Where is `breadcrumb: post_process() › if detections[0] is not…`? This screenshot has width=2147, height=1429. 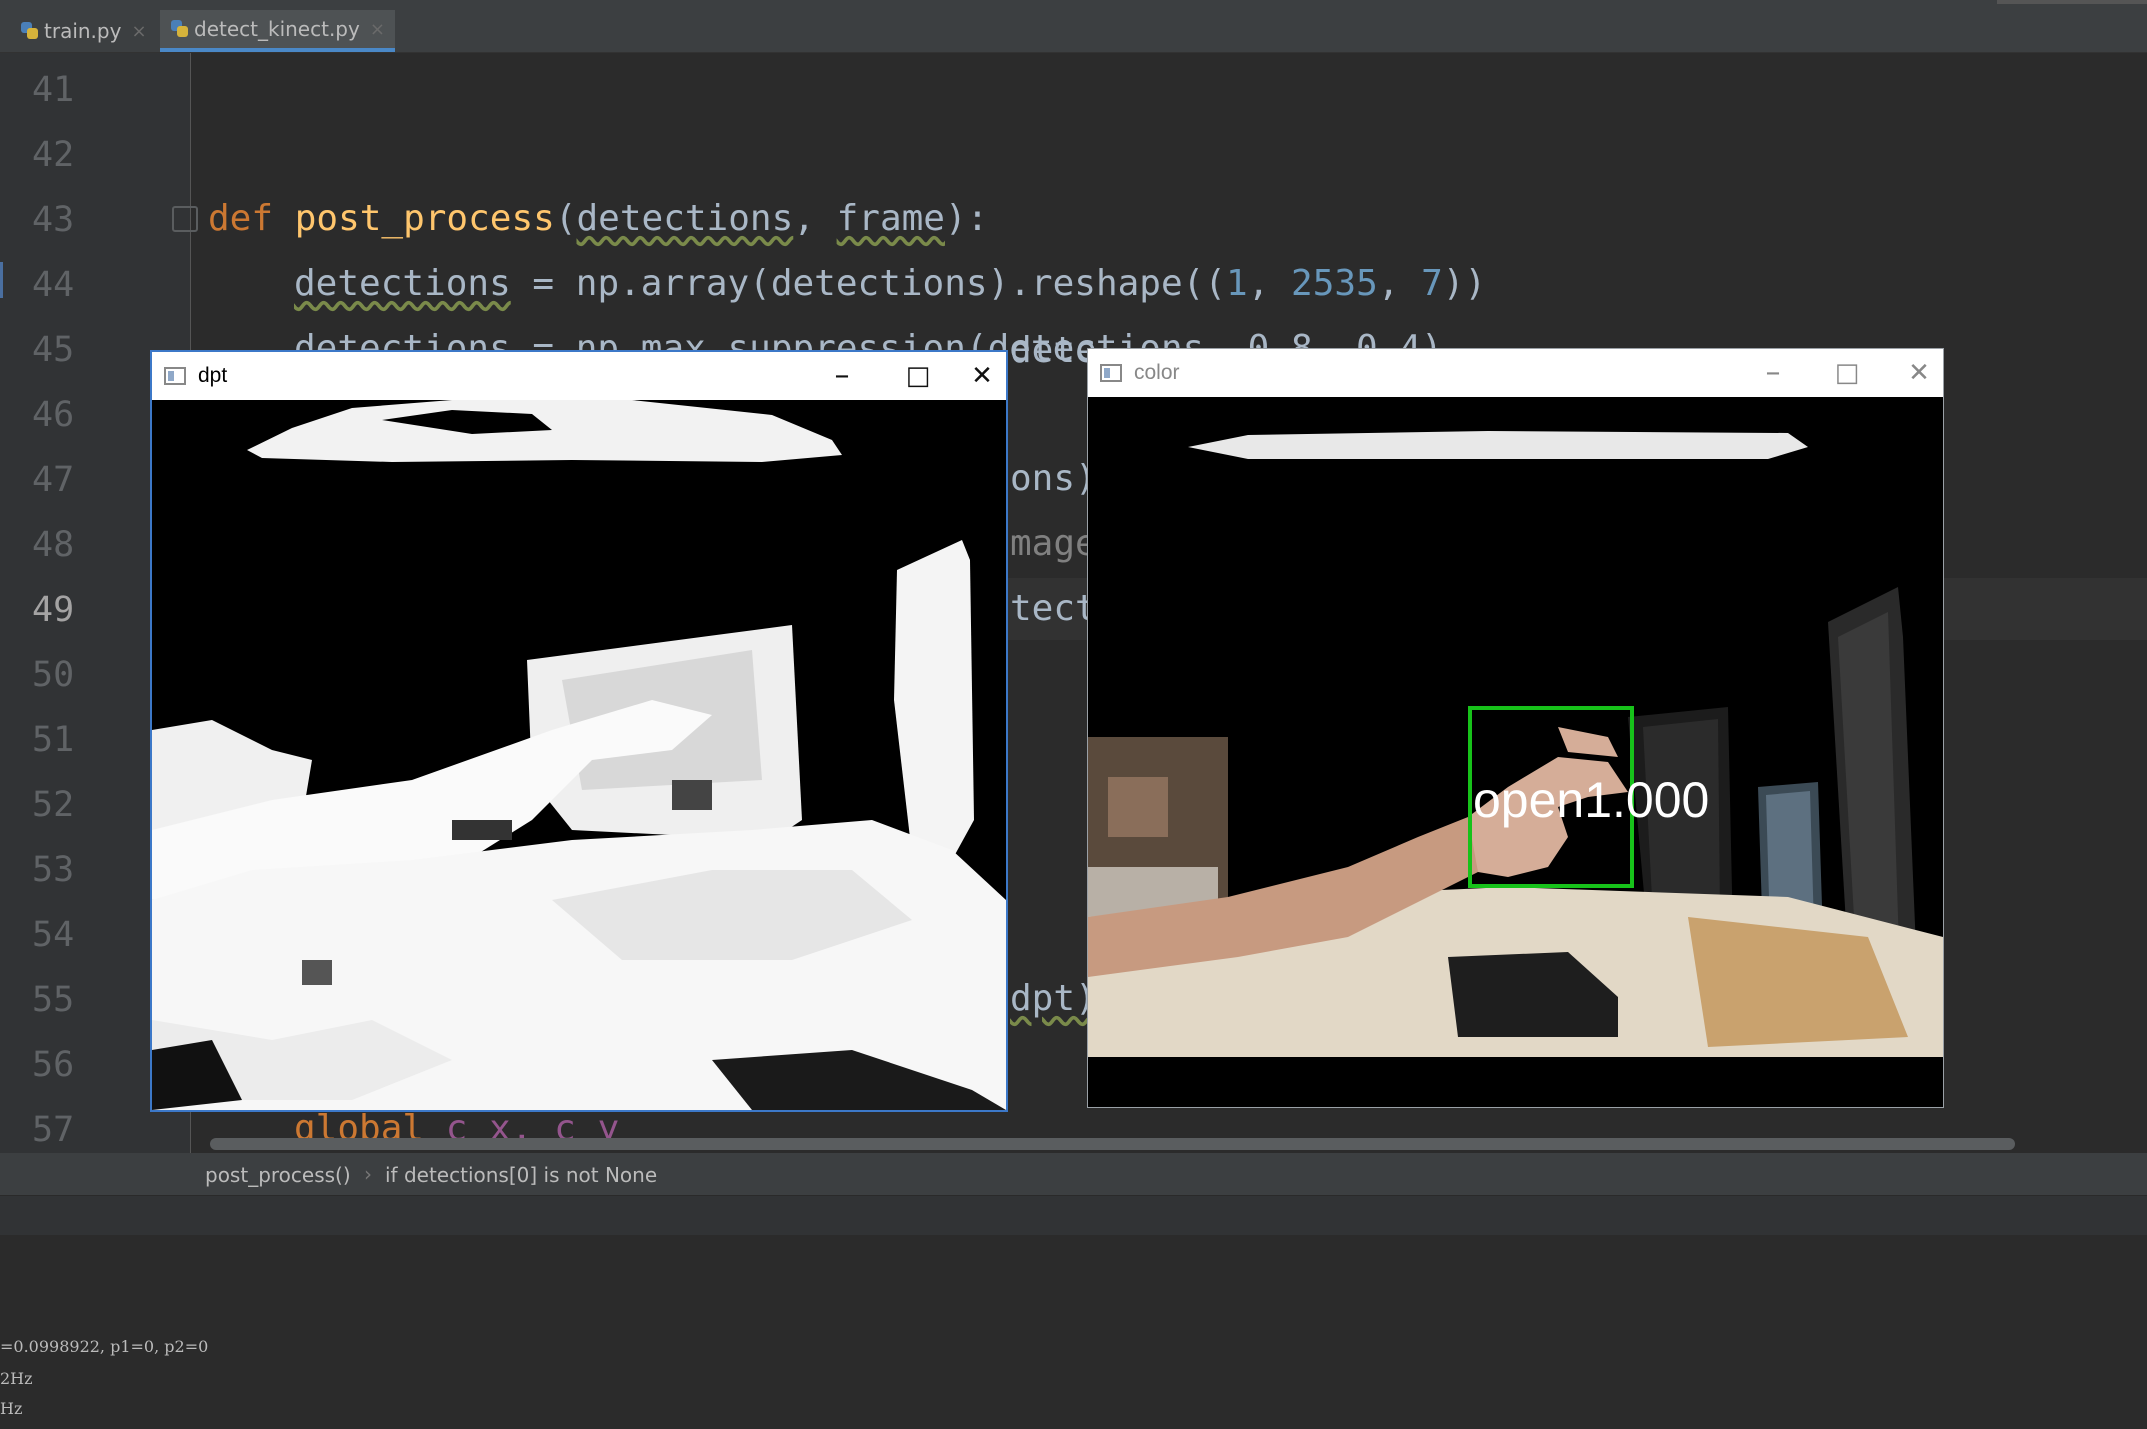
breadcrumb: post_process() › if detections[0] is not… is located at coordinates (1073, 1174).